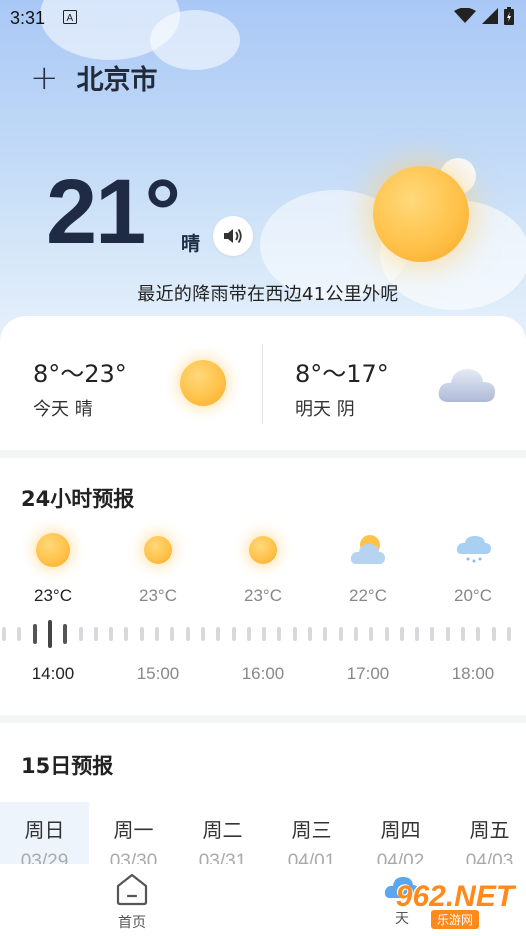 The height and width of the screenshot is (936, 526). Describe the element at coordinates (455, 896) in the screenshot. I see `watermark-text: 962.NET` at that location.